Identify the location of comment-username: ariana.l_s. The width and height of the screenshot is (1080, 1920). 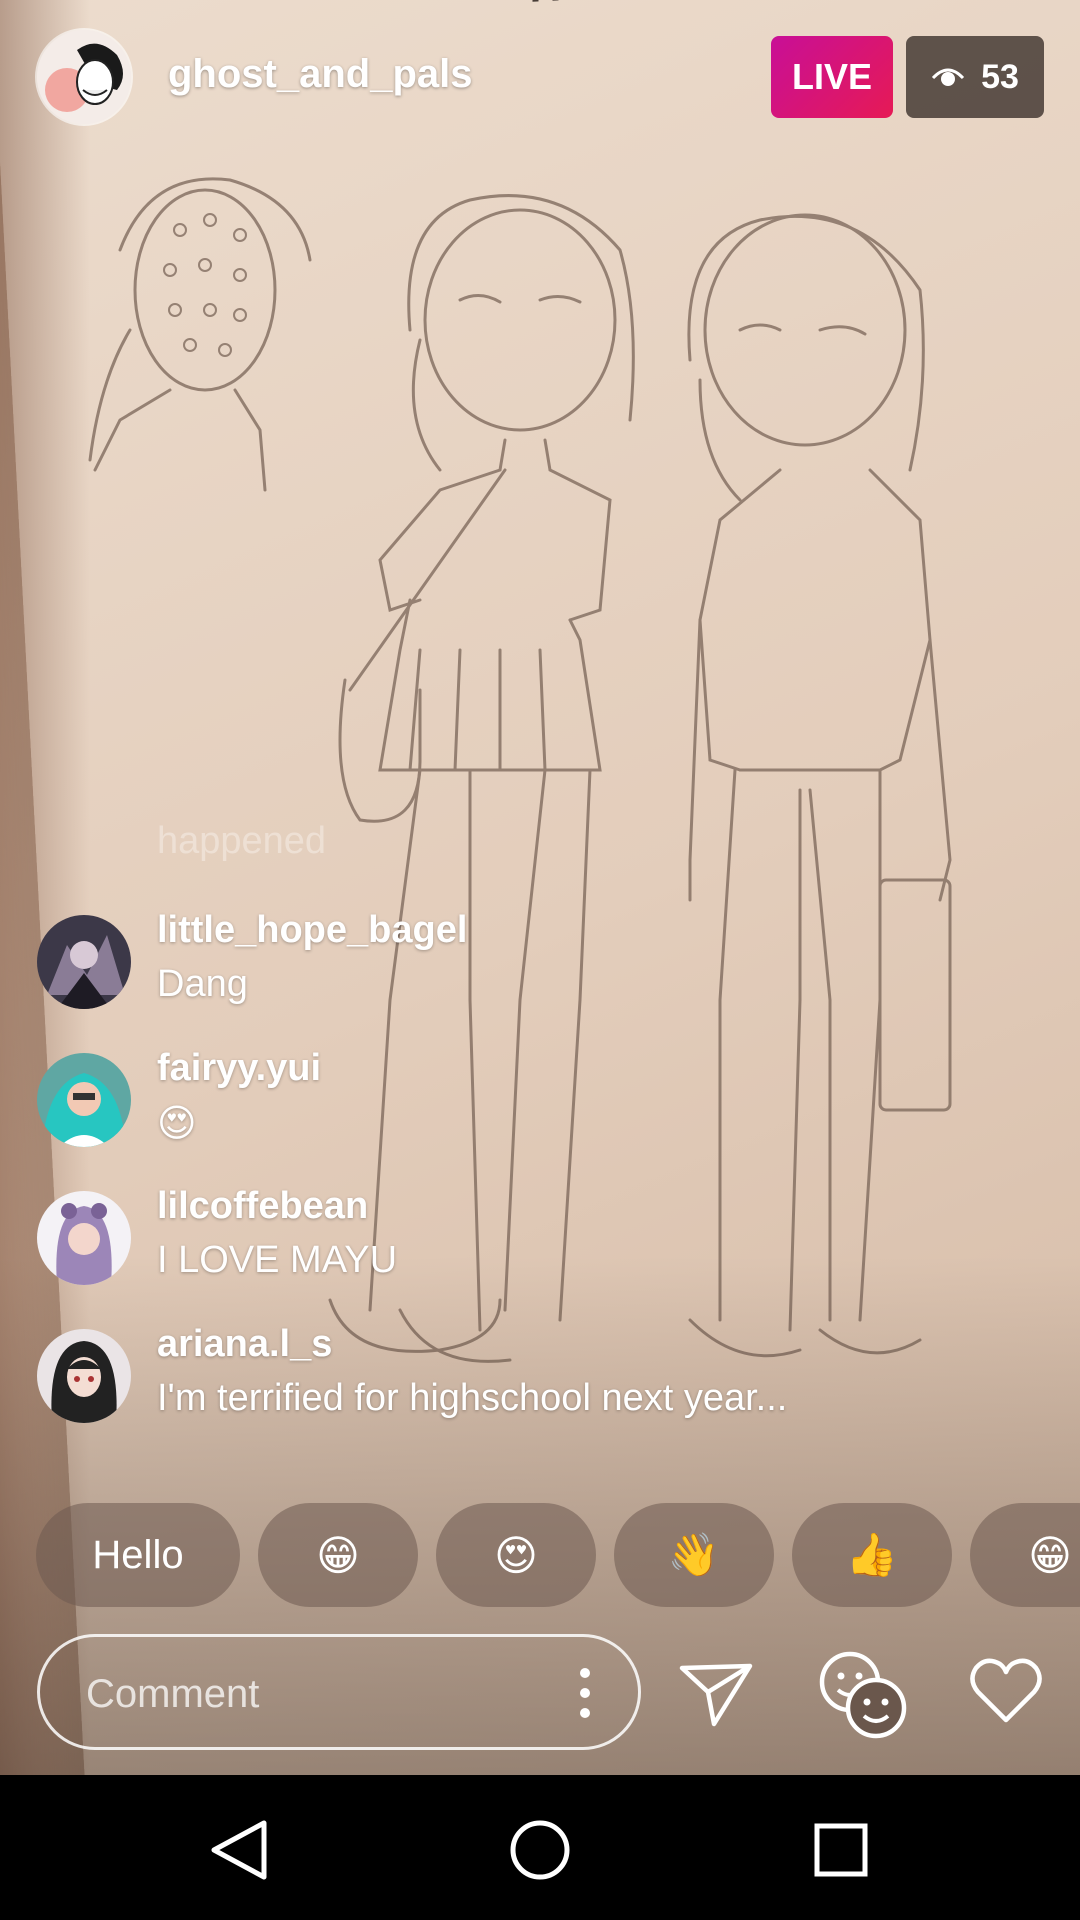
(244, 1344).